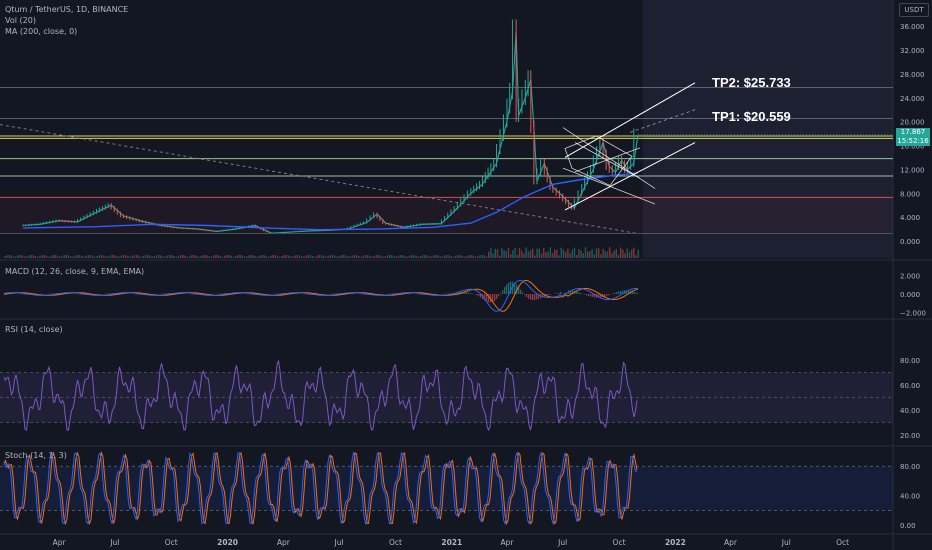 The image size is (932, 550). What do you see at coordinates (912, 99) in the screenshot?
I see `price-tick-label: 24.000` at bounding box center [912, 99].